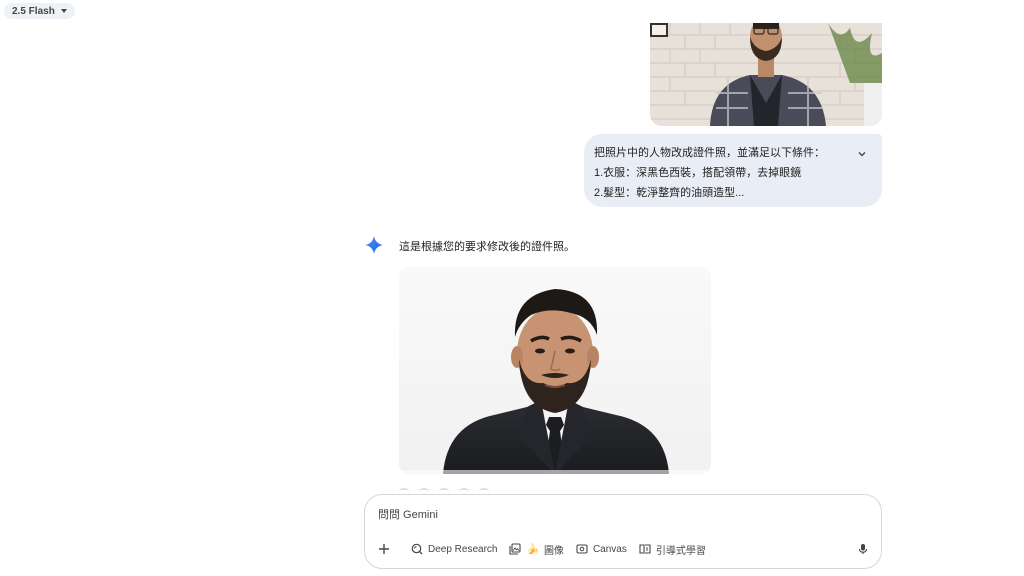  I want to click on guided-learning-label: 引導式學習, so click(680, 551).